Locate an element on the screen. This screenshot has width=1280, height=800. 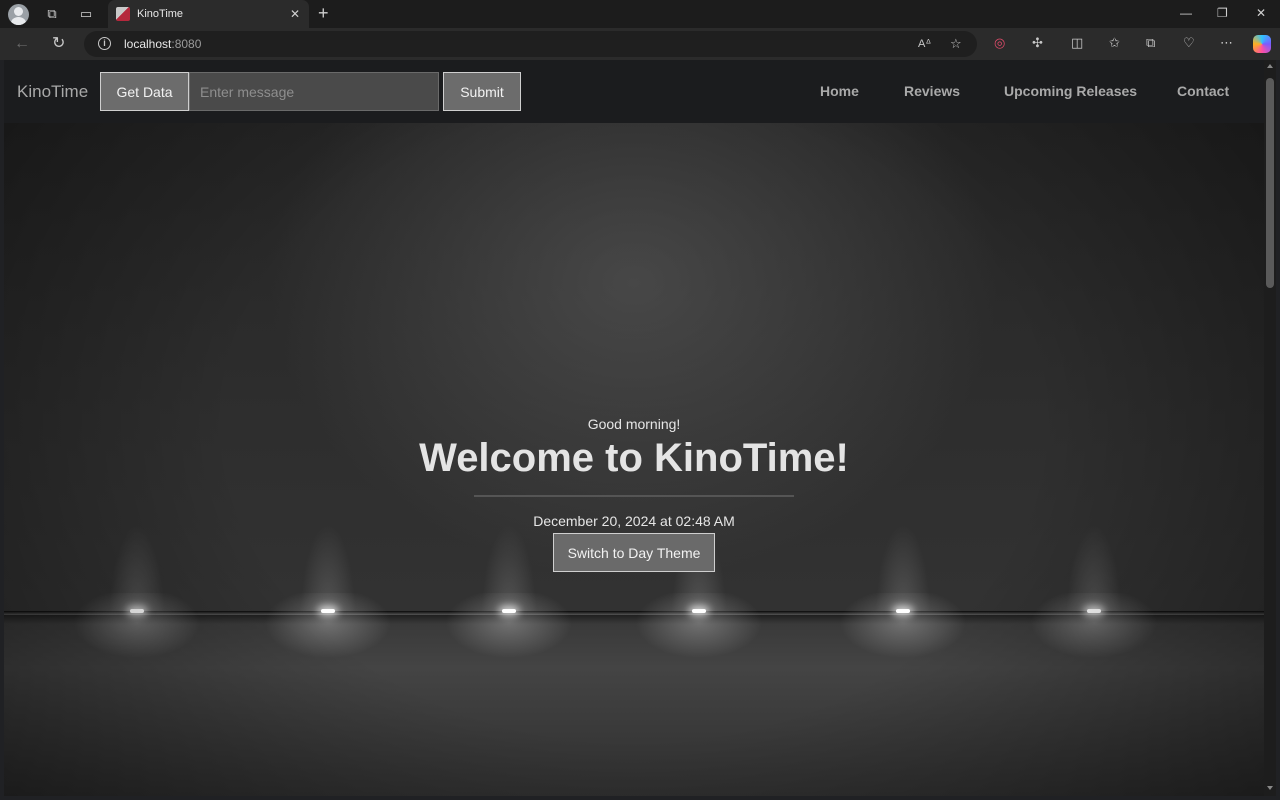
more-menu-icon: ⋯ is located at coordinates (1226, 43).